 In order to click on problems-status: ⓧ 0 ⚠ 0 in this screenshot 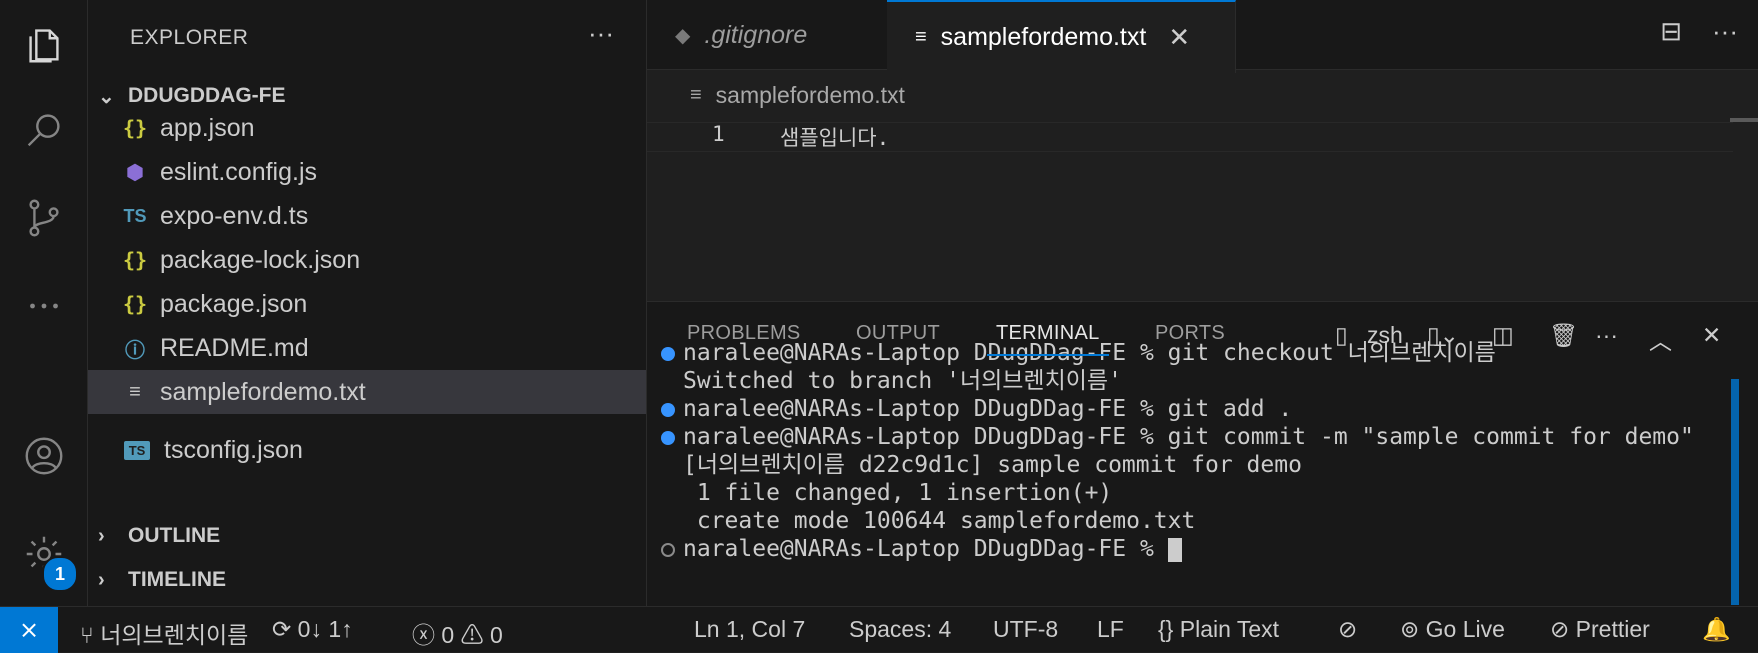, I will do `click(457, 633)`.